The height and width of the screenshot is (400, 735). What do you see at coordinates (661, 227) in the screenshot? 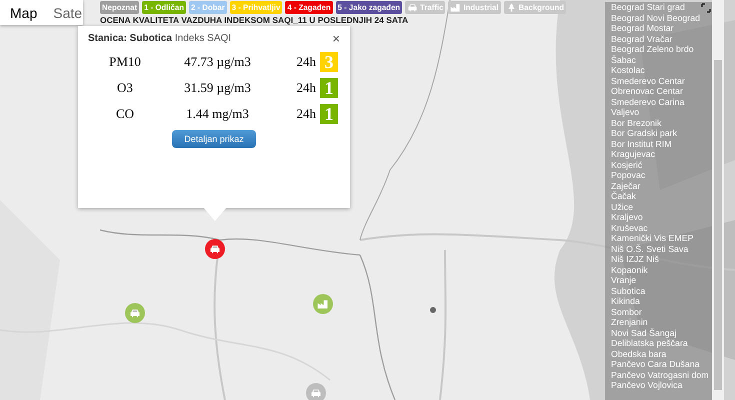
I see `station-link: Kruševac` at bounding box center [661, 227].